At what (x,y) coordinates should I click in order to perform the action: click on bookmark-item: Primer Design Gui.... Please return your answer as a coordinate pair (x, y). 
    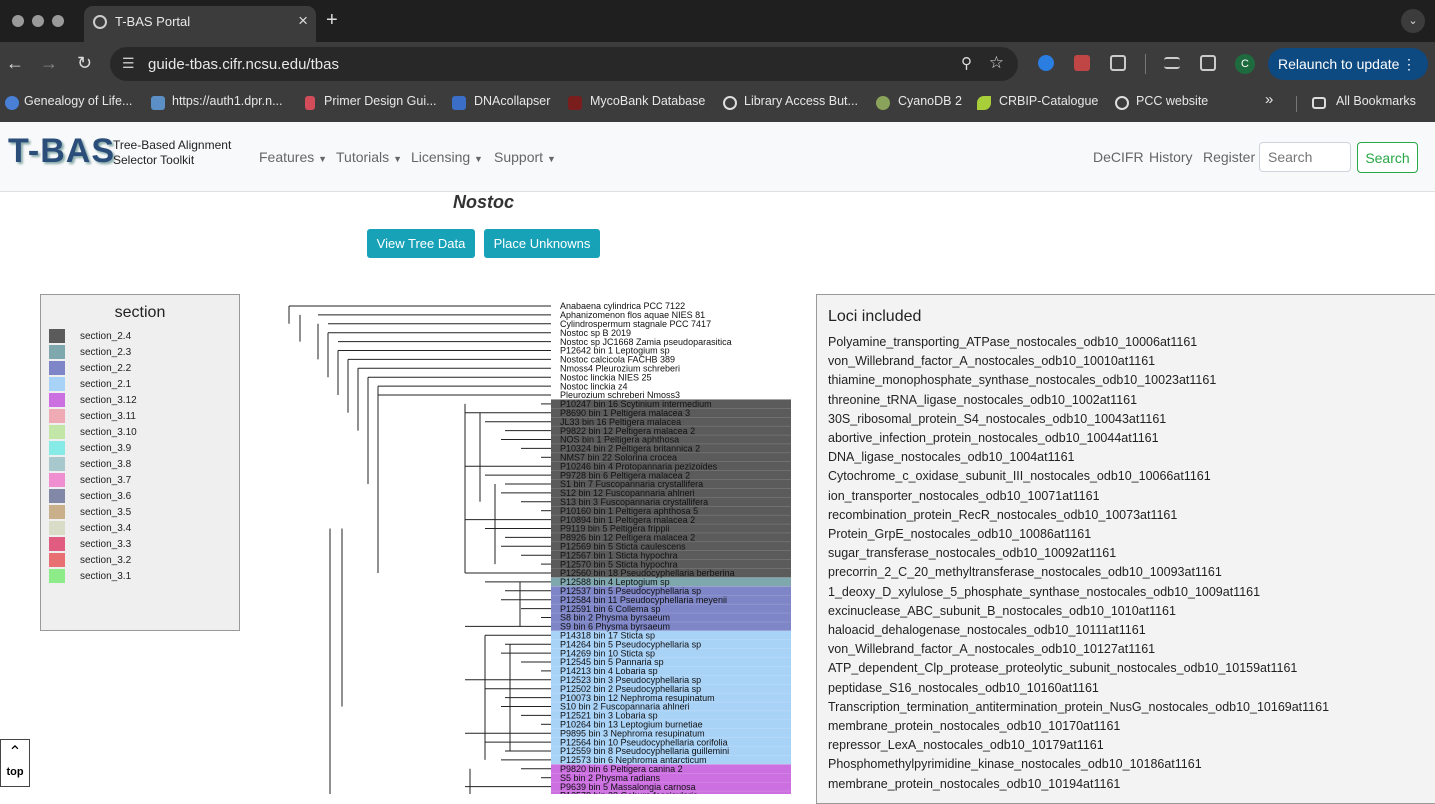
    Looking at the image, I should click on (380, 101).